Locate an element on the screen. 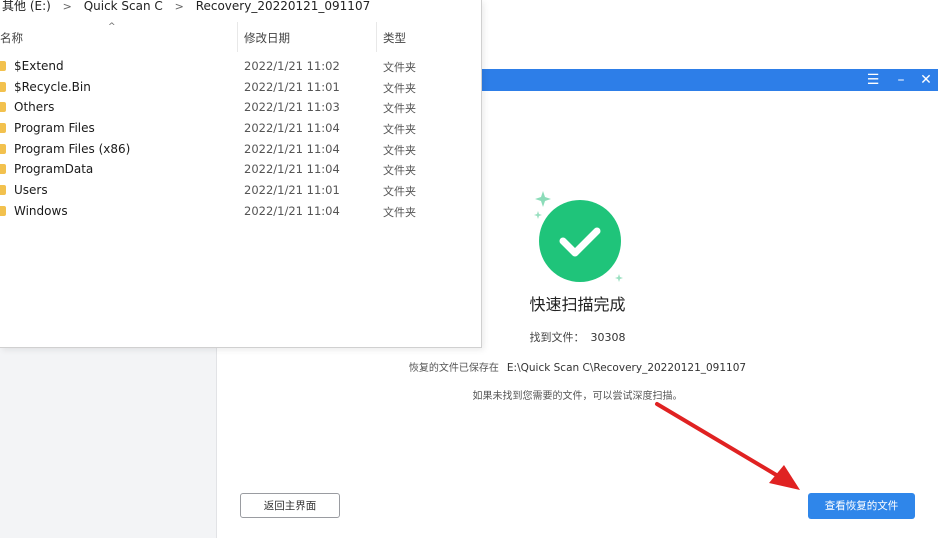 The height and width of the screenshot is (538, 938). breadcrumb-item-drive: 其他 (E:) is located at coordinates (26, 6).